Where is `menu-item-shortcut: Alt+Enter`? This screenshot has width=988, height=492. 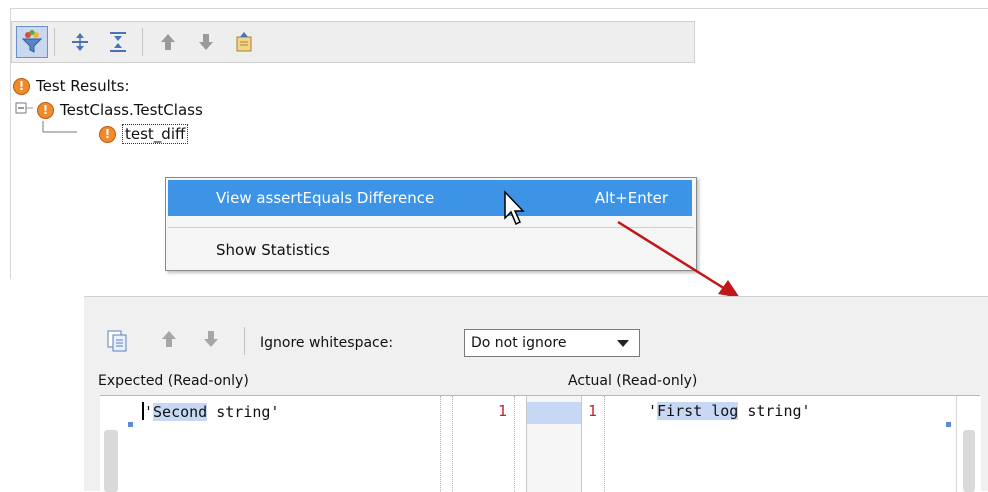
menu-item-shortcut: Alt+Enter is located at coordinates (631, 198).